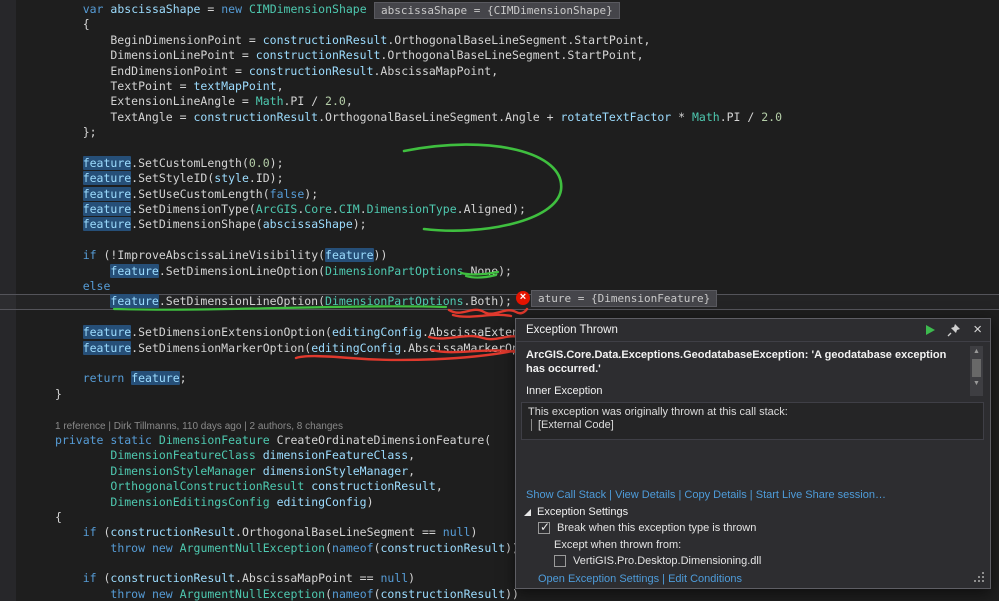  Describe the element at coordinates (335, 101) in the screenshot. I see `code-token: 2.0` at that location.